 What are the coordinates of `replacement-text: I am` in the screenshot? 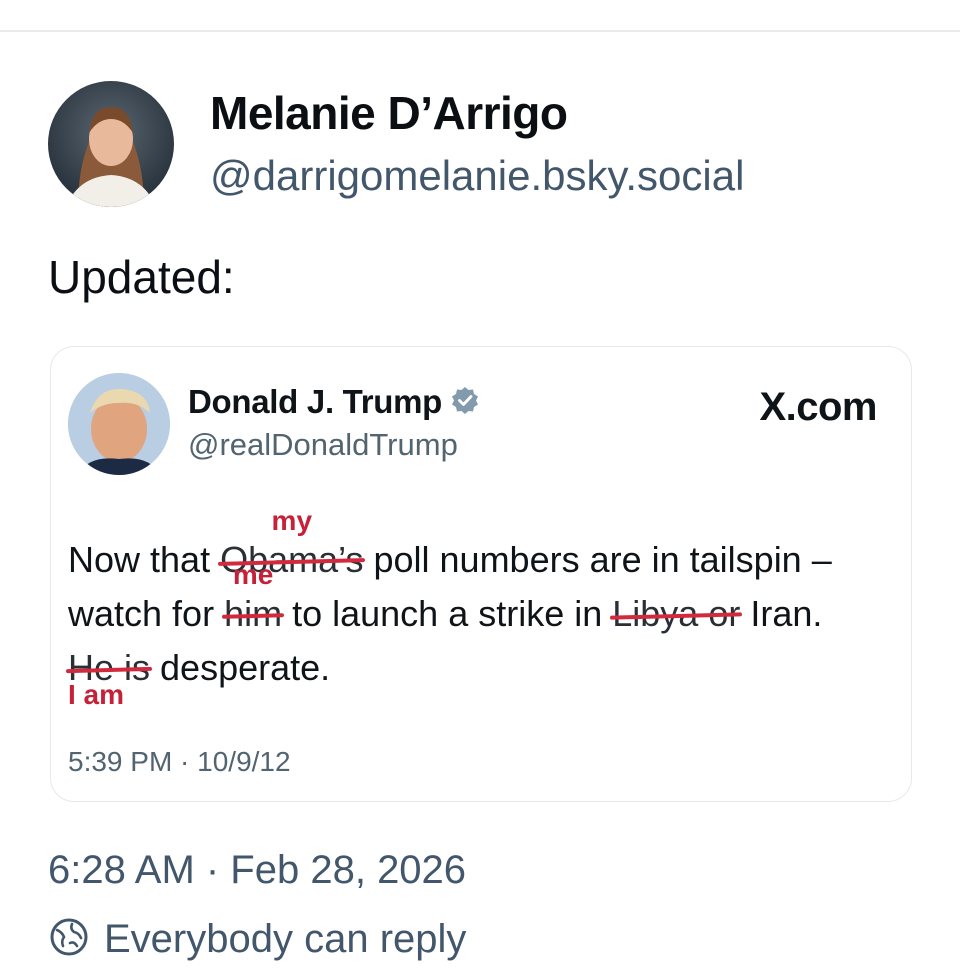 It's located at (96, 694).